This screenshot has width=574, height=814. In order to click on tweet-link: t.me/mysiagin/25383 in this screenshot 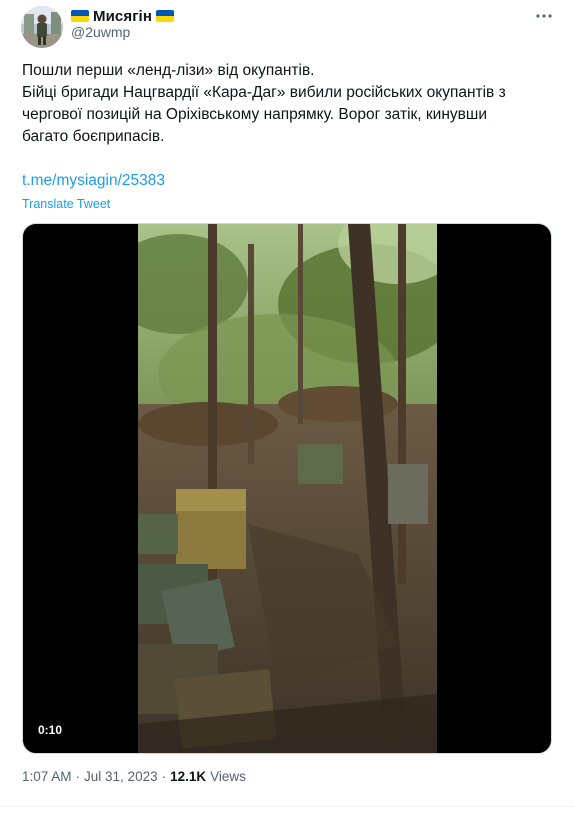, I will do `click(93, 181)`.